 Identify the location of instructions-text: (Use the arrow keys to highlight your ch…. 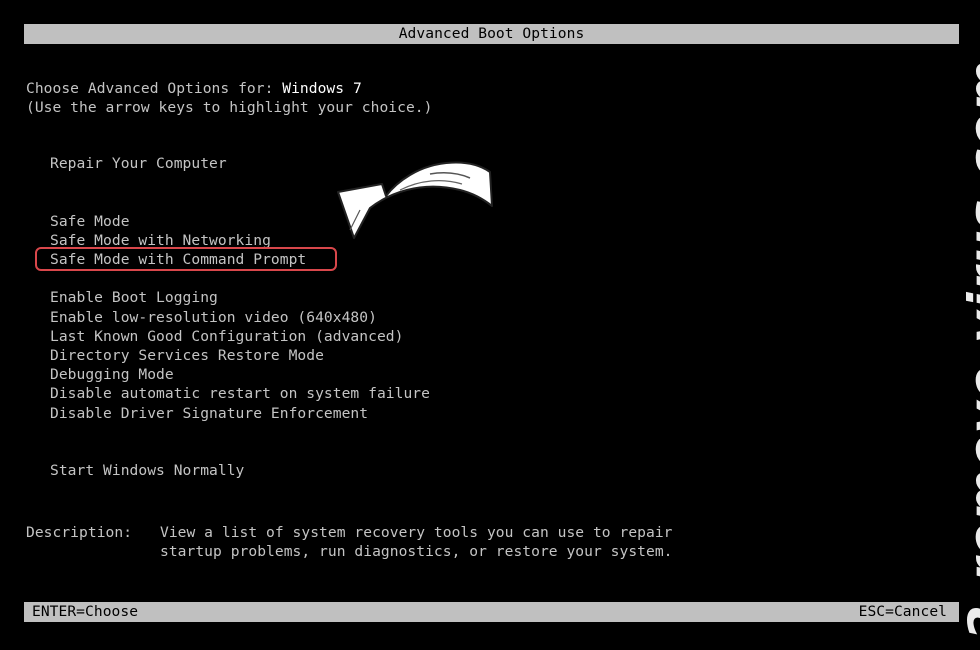
(229, 107).